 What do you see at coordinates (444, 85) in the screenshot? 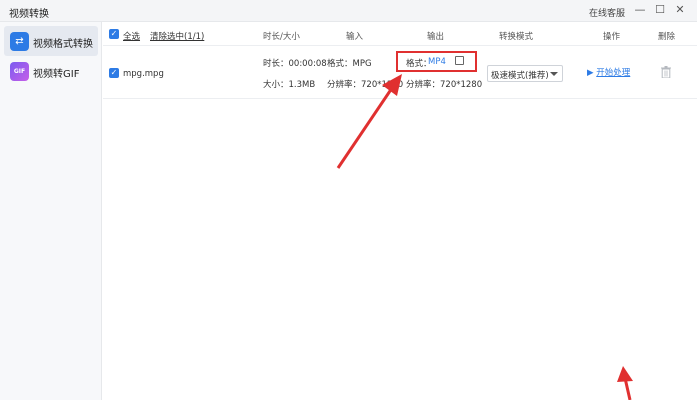
I see `output-resolution: 分辨率：720*1280` at bounding box center [444, 85].